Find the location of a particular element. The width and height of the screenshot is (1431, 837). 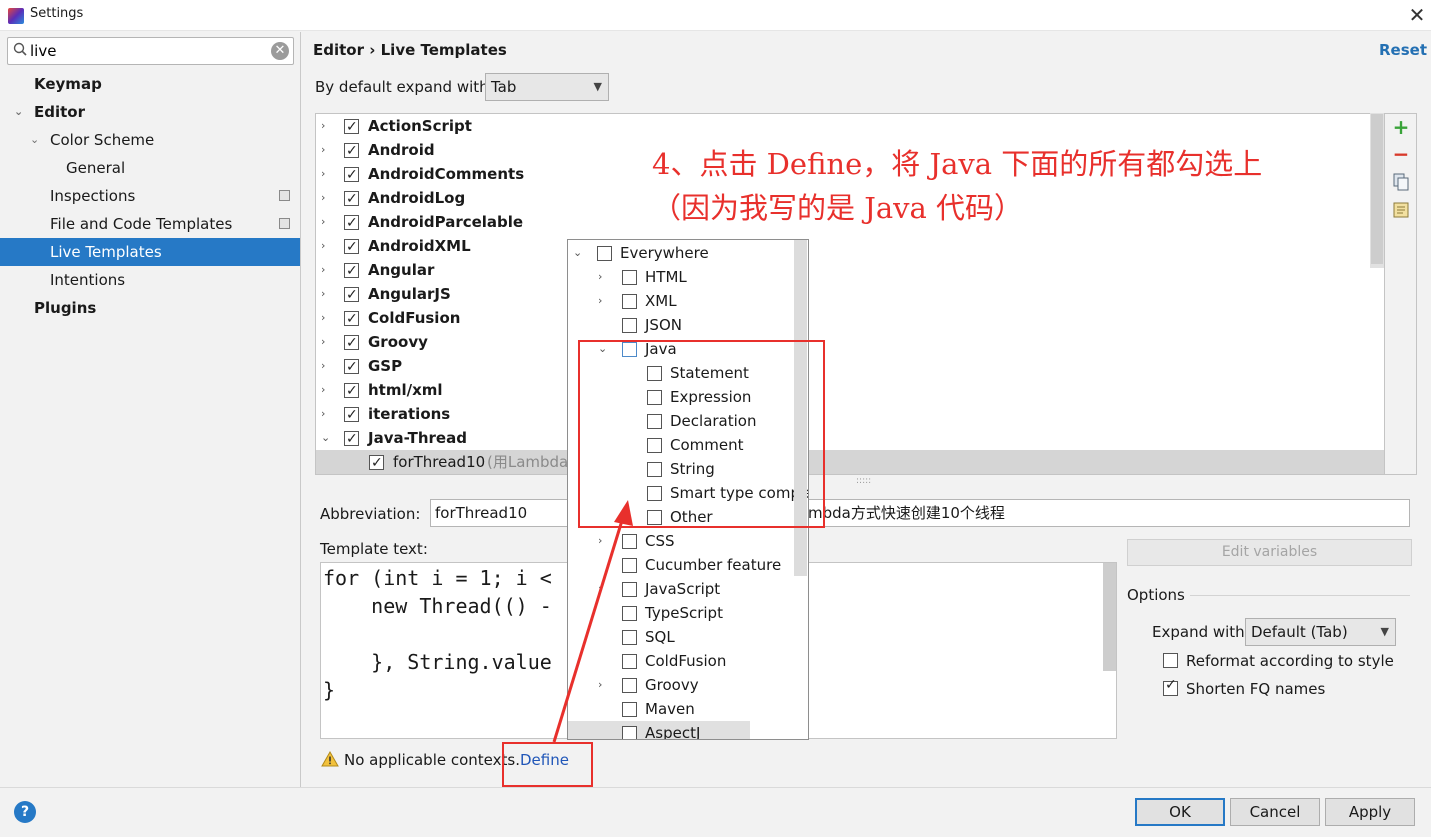

expand-default-label: By default expand with is located at coordinates (402, 87).